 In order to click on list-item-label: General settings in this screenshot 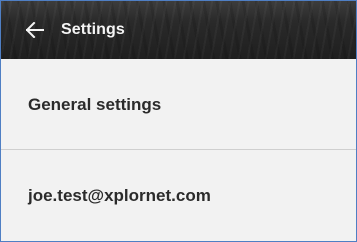, I will do `click(95, 104)`.